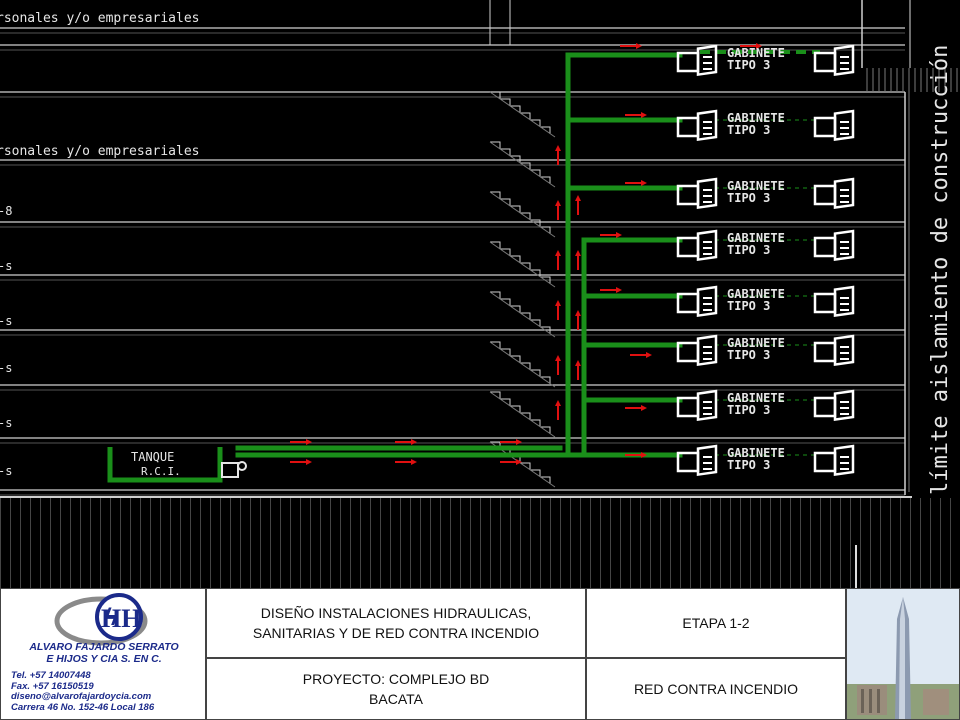 This screenshot has width=960, height=720. I want to click on building-render-image, so click(903, 654).